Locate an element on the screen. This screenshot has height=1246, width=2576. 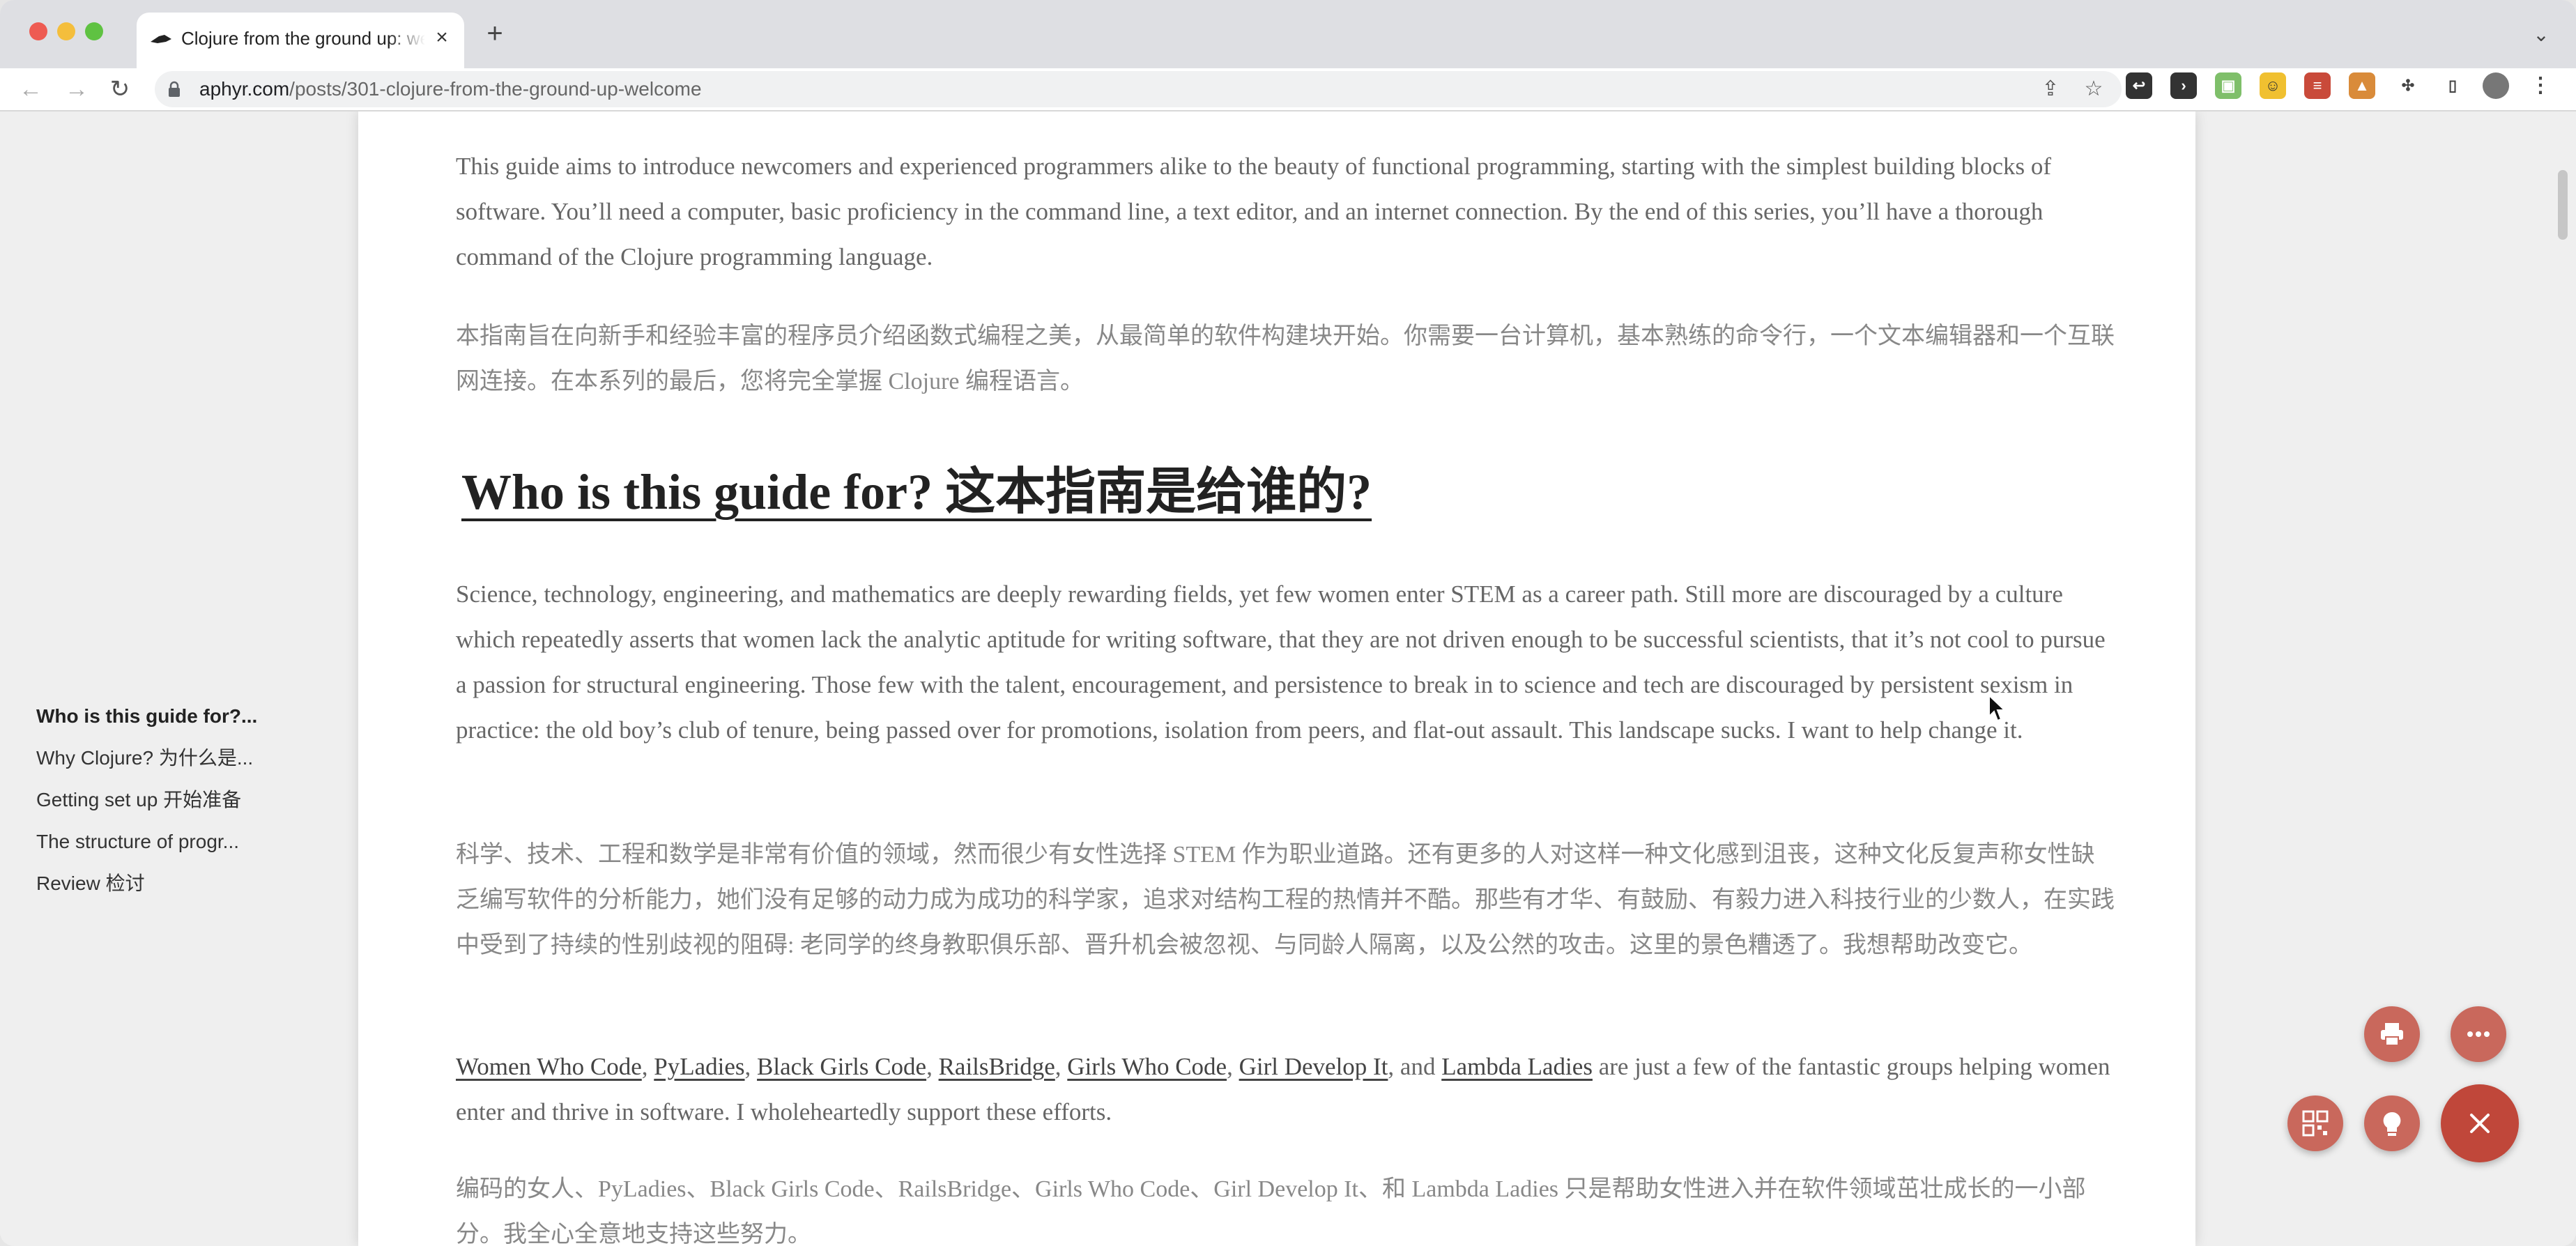
bookmark-star-icon: ☆ is located at coordinates (2093, 89).